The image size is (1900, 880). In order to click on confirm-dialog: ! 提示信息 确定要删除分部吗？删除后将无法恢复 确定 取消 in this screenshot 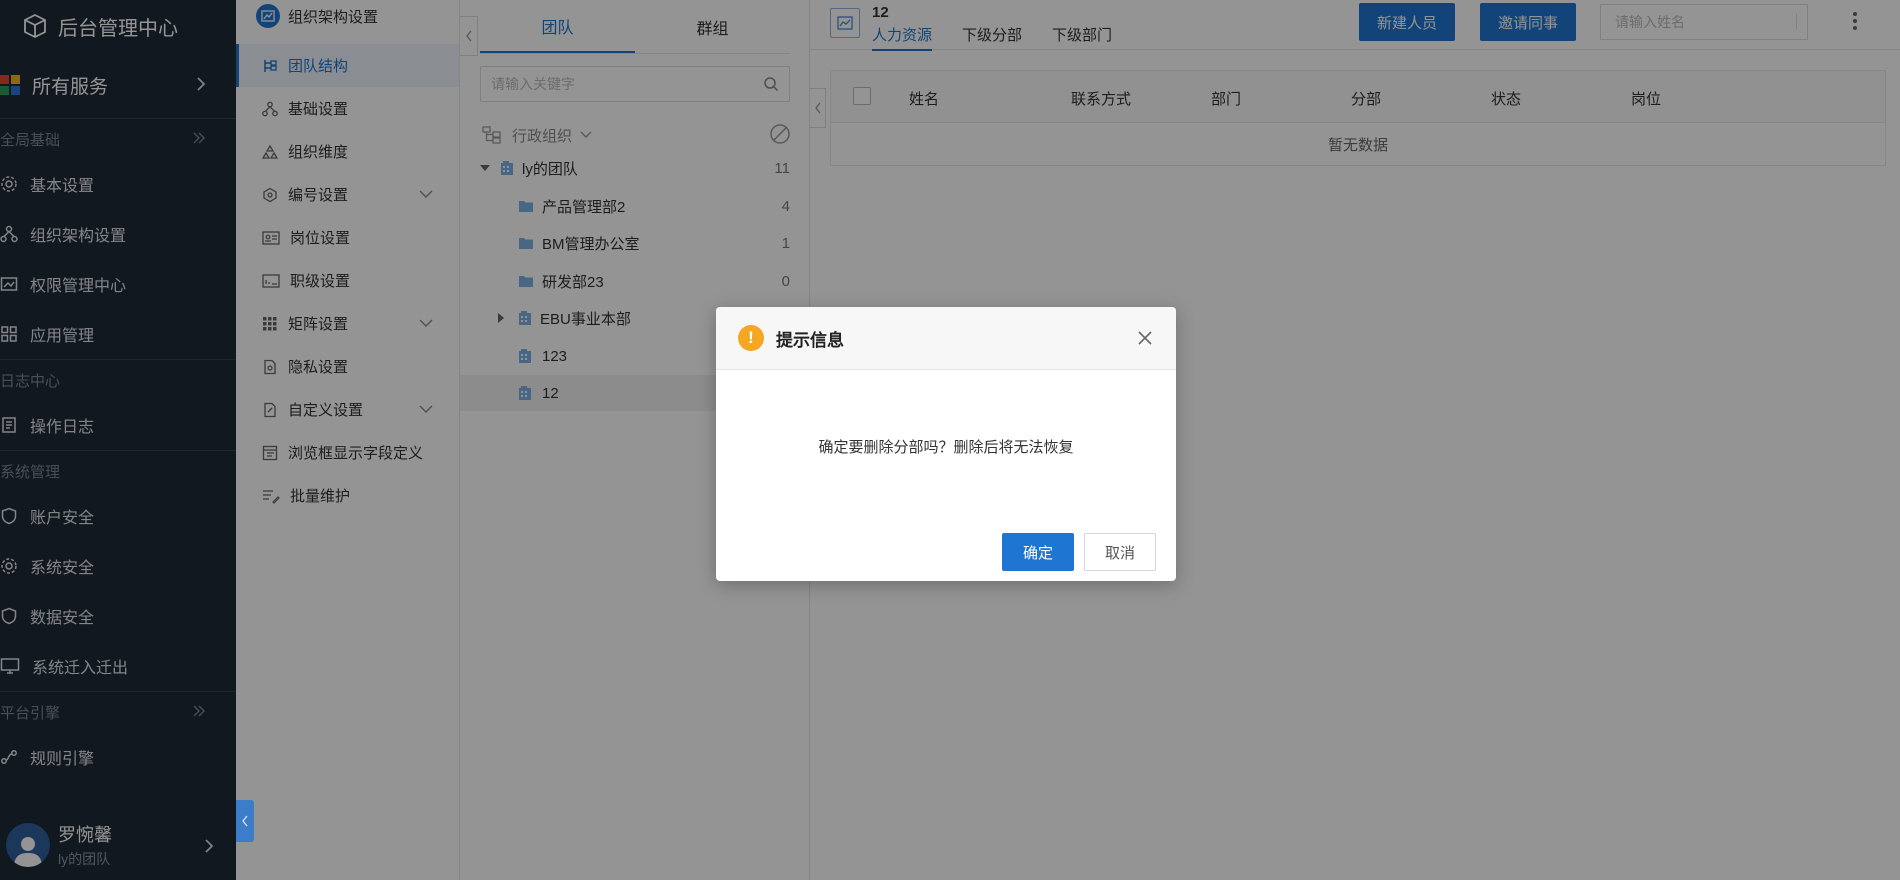, I will do `click(946, 444)`.